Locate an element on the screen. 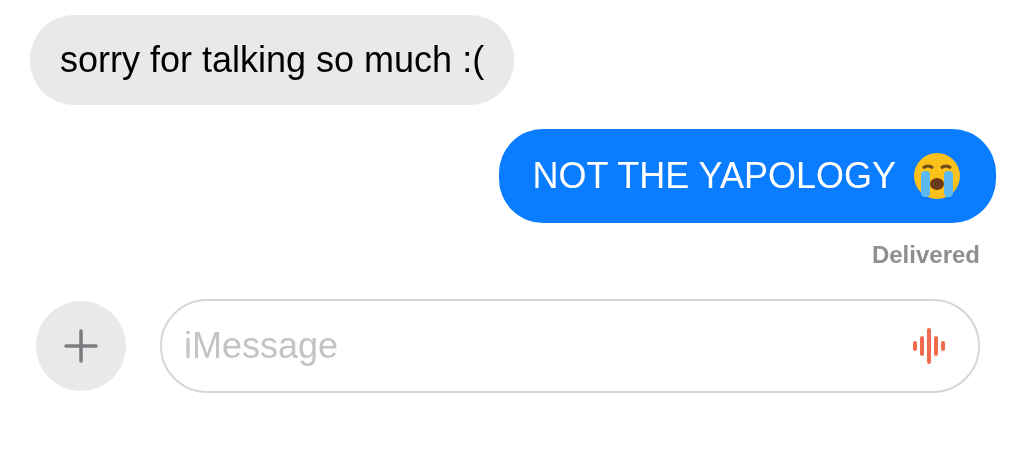  audio-waveform-icon is located at coordinates (930, 346).